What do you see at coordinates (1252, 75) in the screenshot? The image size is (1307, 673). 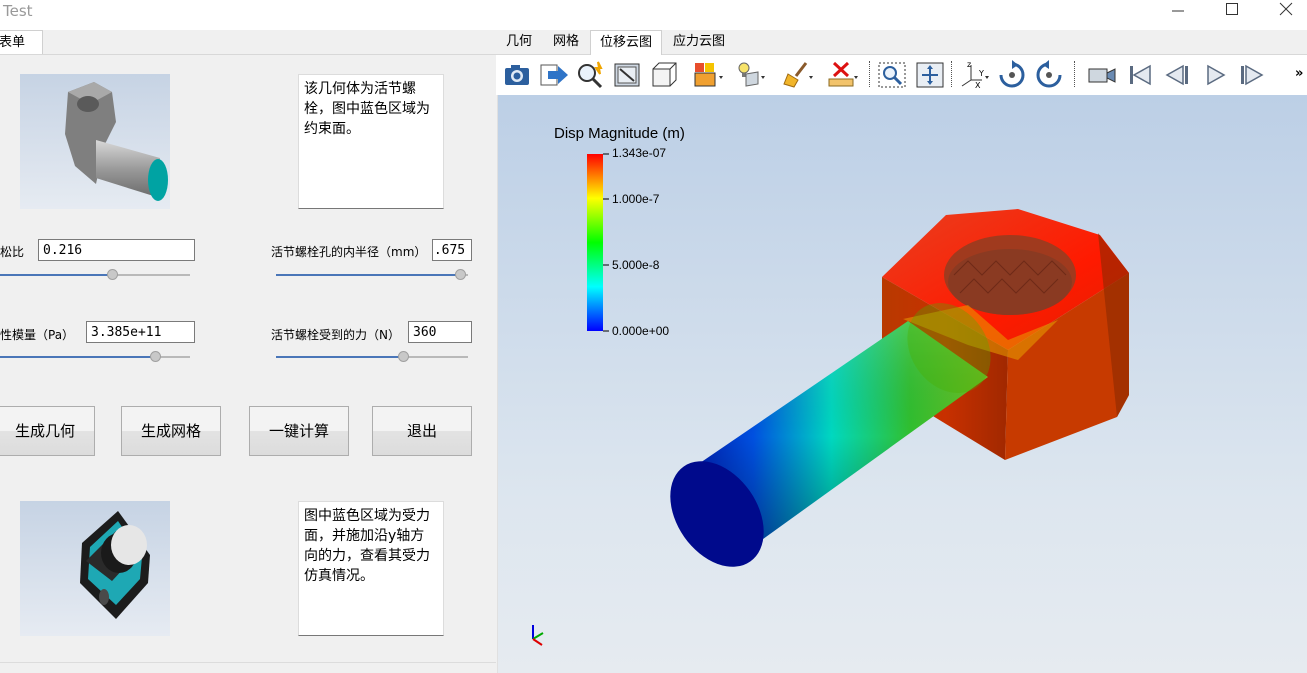 I see `last-frame-icon` at bounding box center [1252, 75].